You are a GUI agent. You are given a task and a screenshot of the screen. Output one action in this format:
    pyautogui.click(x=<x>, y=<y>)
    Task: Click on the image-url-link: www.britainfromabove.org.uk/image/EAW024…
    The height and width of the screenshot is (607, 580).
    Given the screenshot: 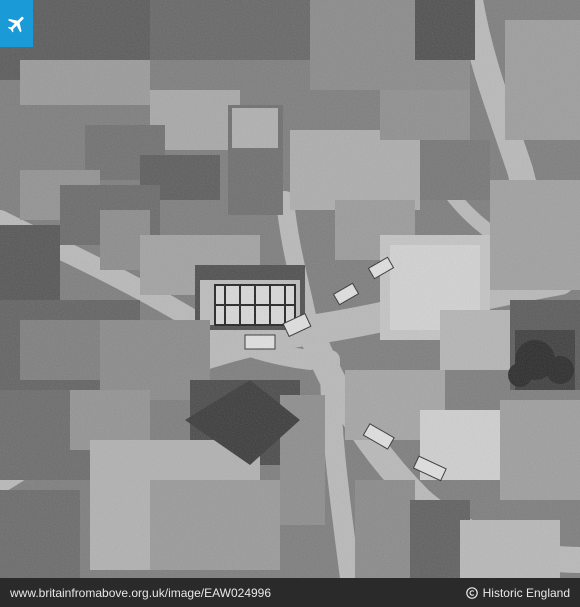 What is the action you would take?
    pyautogui.click(x=140, y=593)
    